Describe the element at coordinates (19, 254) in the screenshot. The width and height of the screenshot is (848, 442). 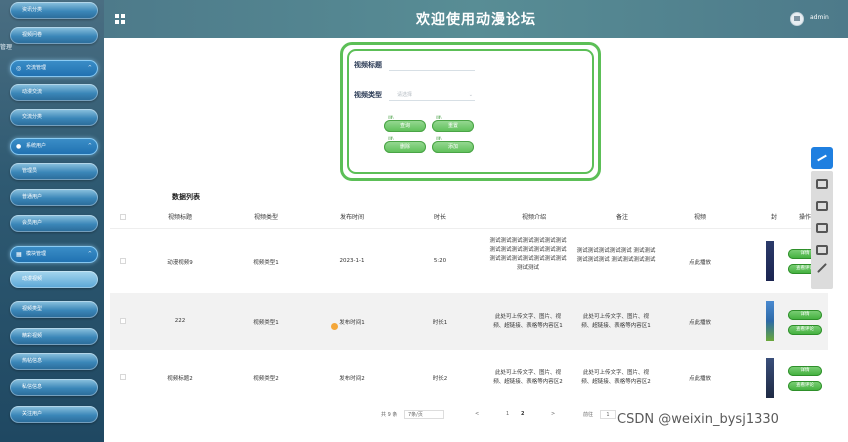
I see `grid-icon: ▦` at that location.